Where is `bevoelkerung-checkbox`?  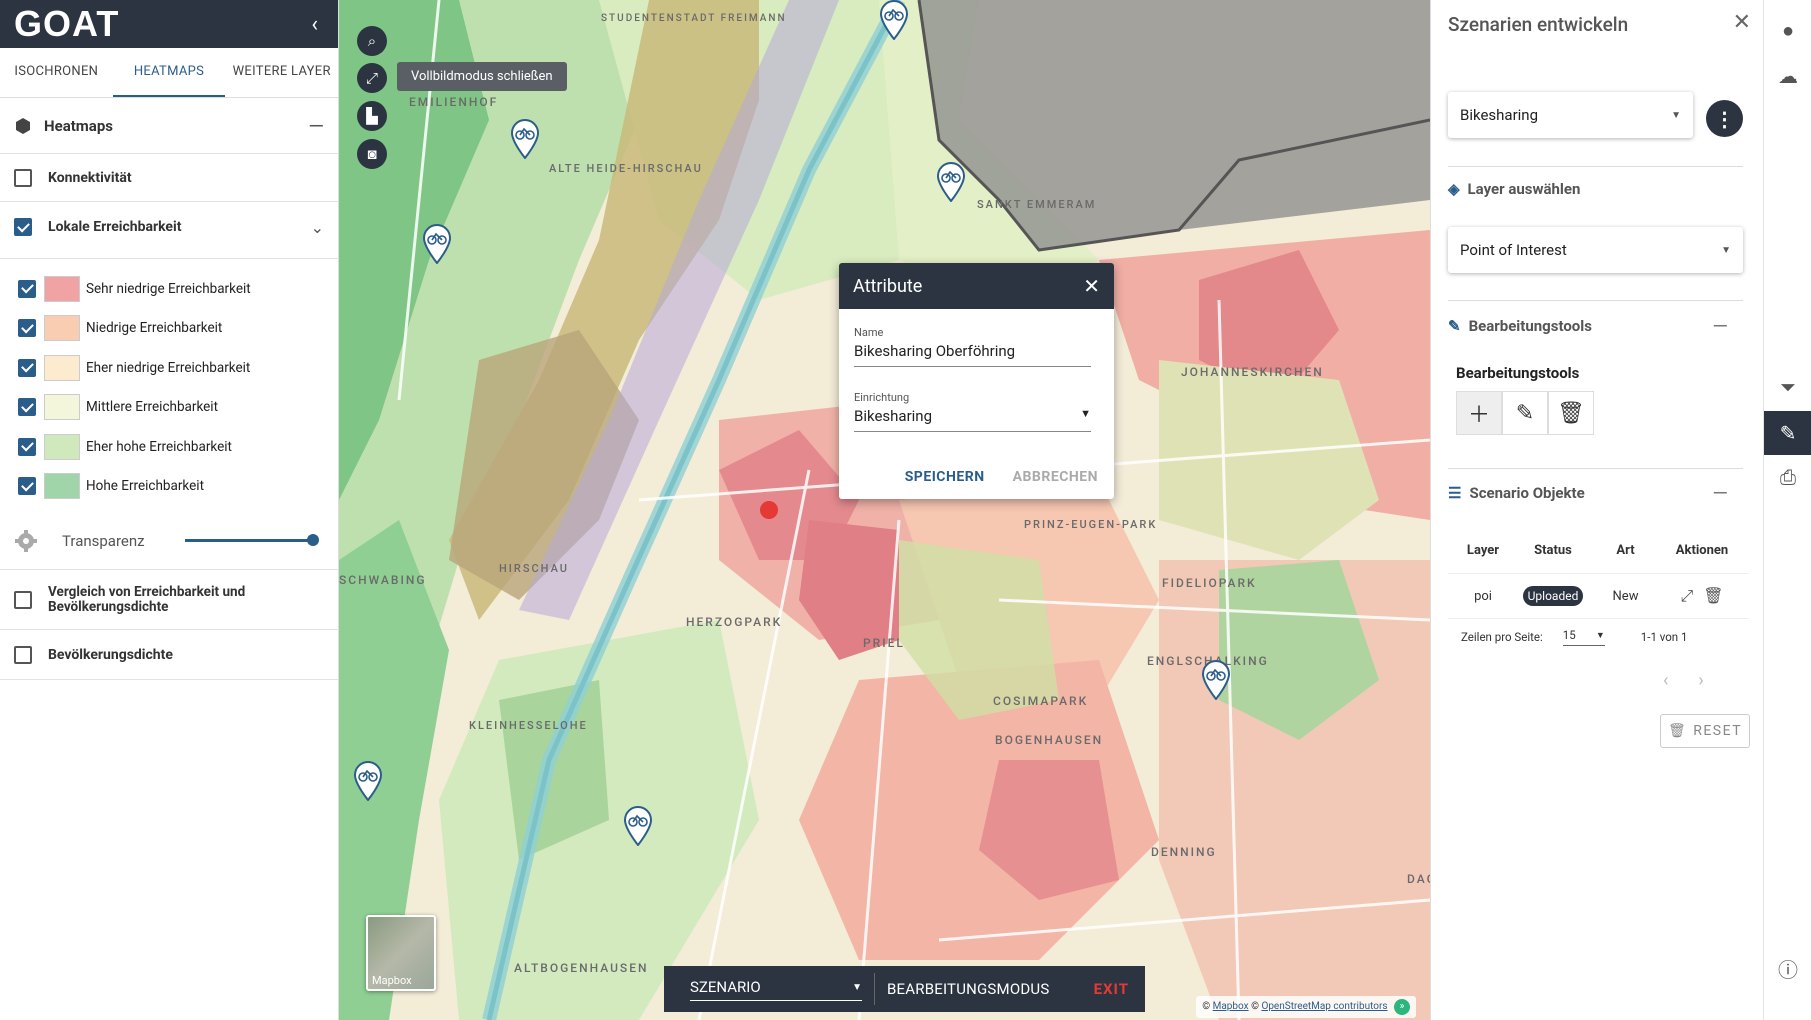
bevoelkerung-checkbox is located at coordinates (23, 654).